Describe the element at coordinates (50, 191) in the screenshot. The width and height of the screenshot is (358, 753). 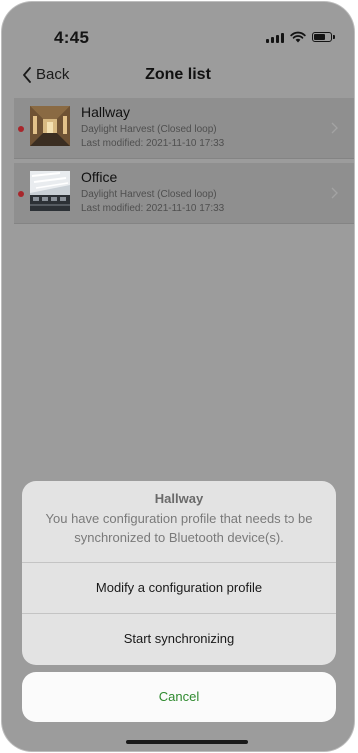
I see `office-thumbnail` at that location.